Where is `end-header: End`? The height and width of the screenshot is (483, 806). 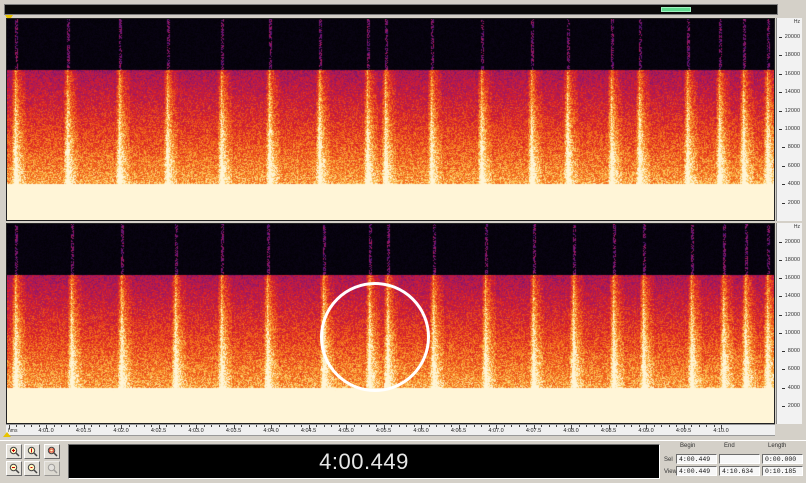 end-header: End is located at coordinates (729, 446).